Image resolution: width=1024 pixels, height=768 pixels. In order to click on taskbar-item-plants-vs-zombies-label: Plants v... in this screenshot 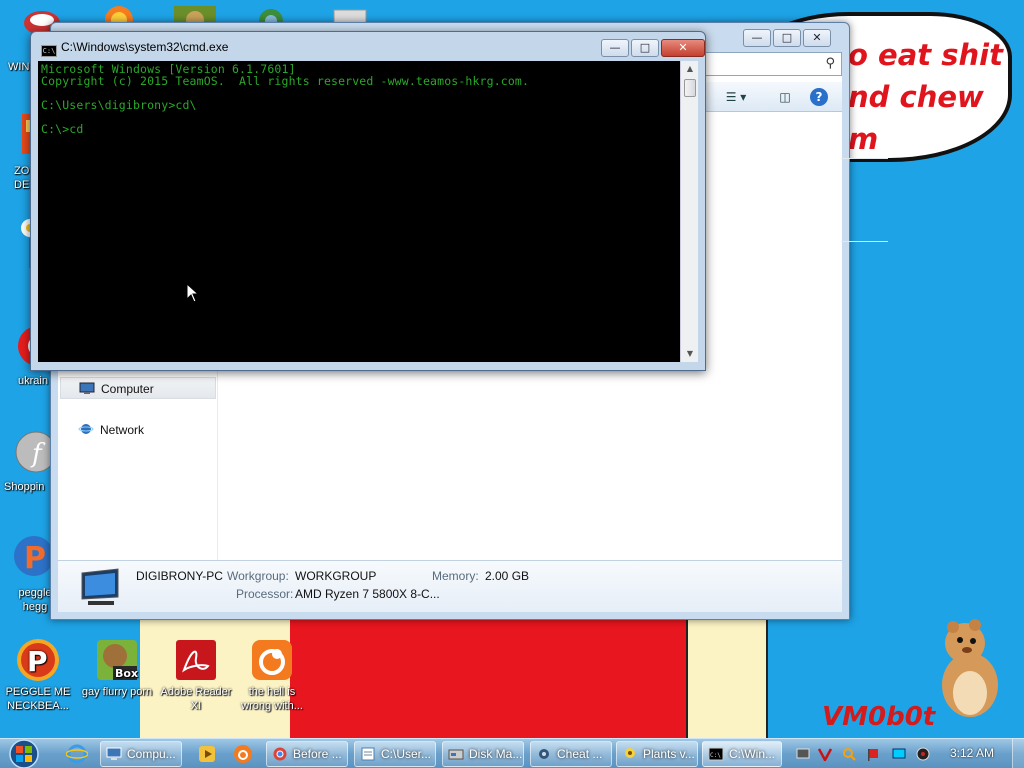, I will do `click(669, 754)`.